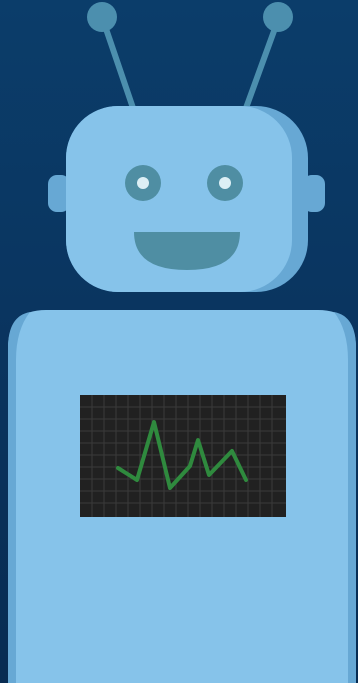  Describe the element at coordinates (111, 56) in the screenshot. I see `antenna-left-icon` at that location.